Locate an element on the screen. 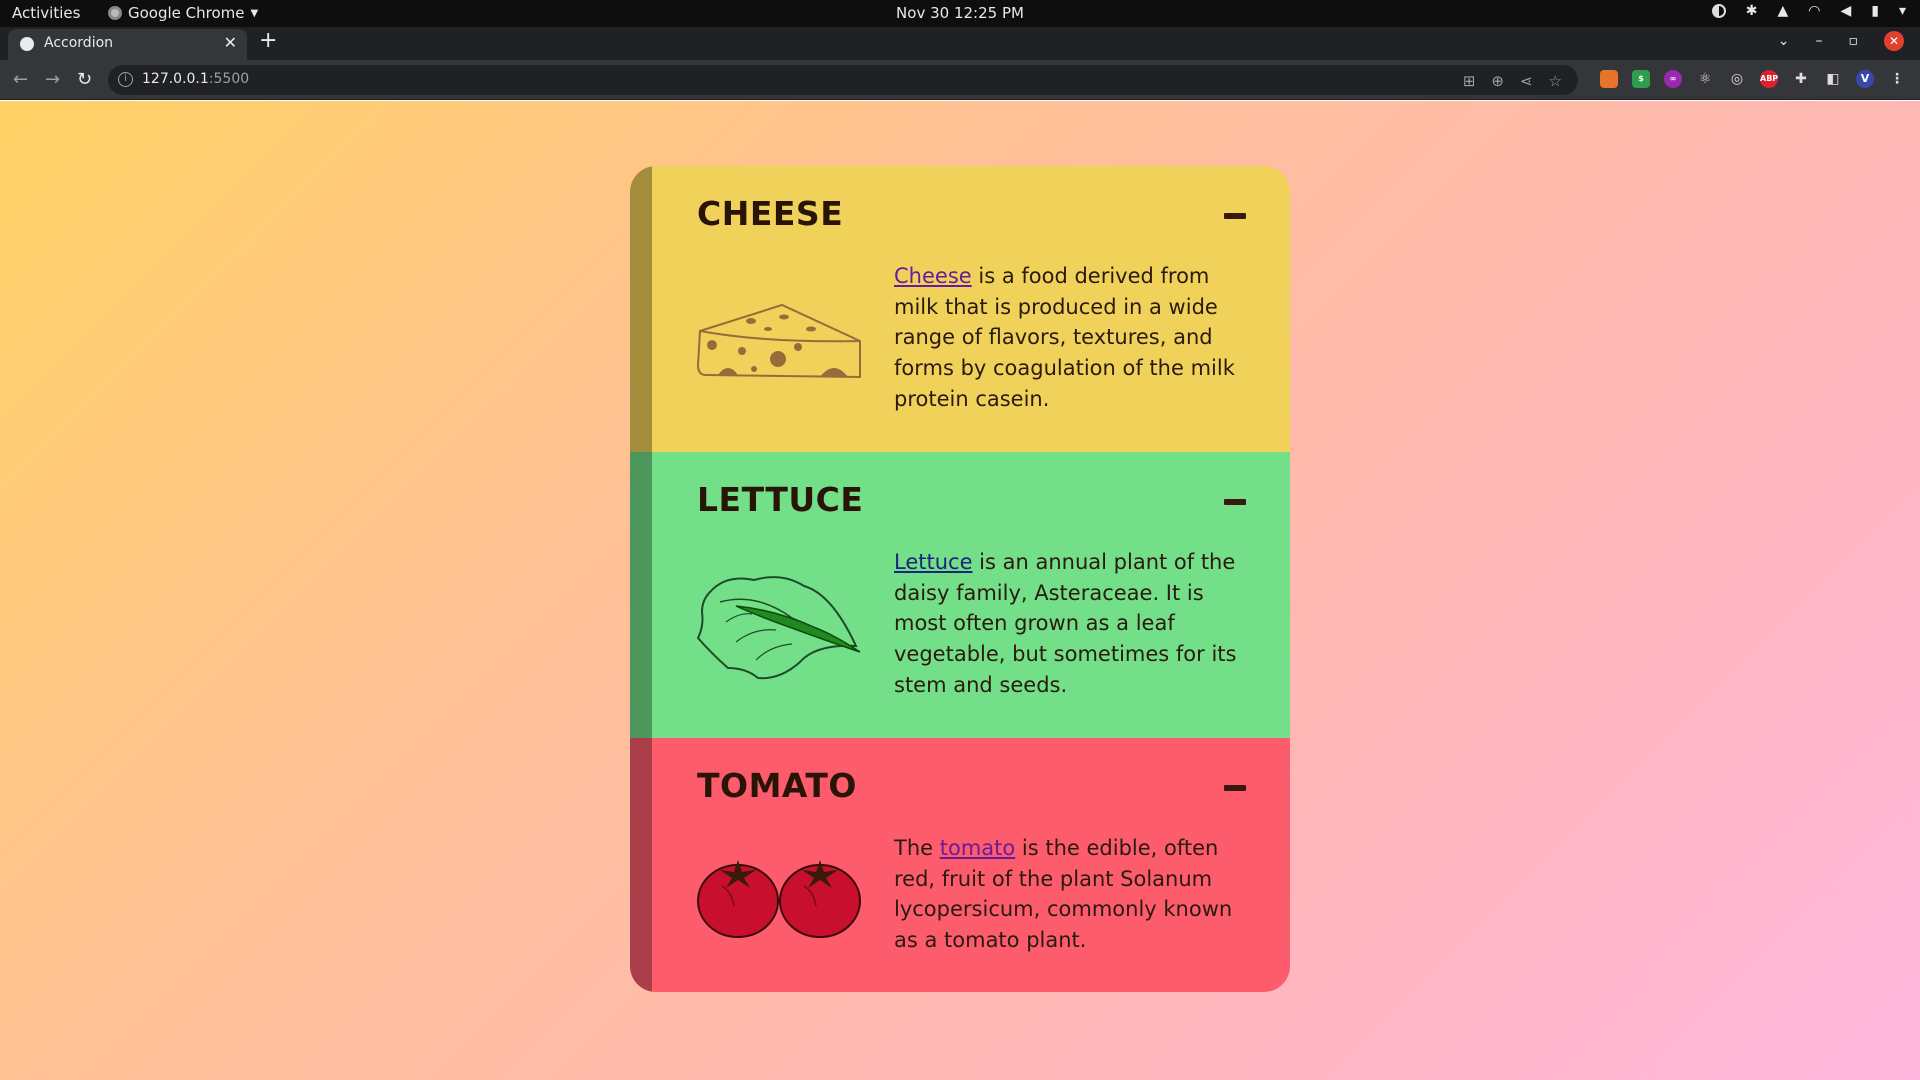 The width and height of the screenshot is (1920, 1080). tab-accordion: Accordion ✕ is located at coordinates (127, 44).